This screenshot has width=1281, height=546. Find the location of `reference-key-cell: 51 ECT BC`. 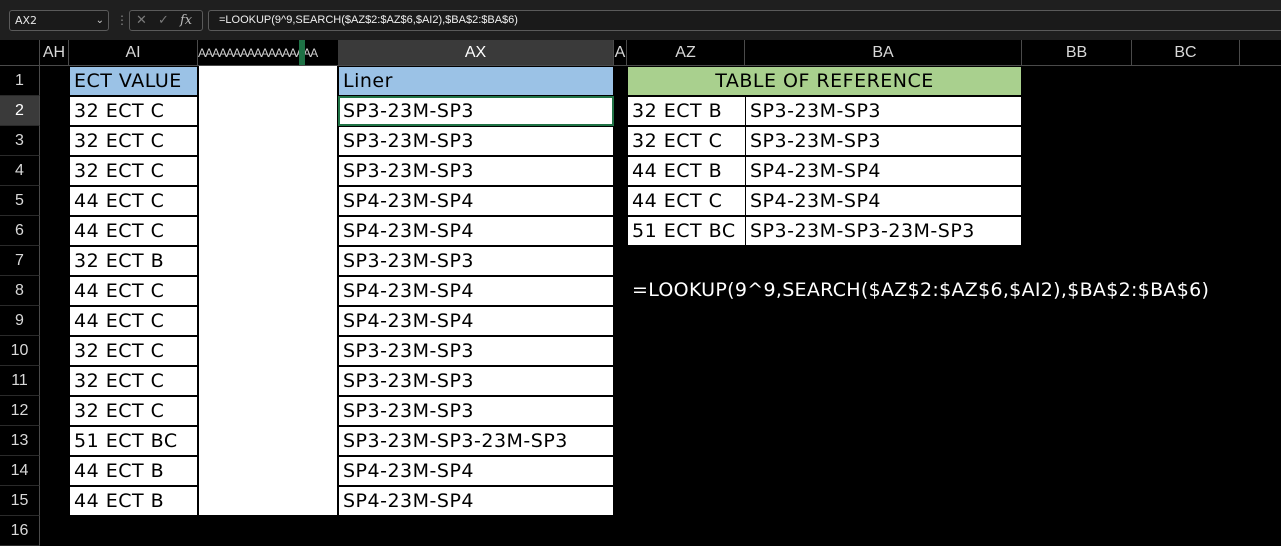

reference-key-cell: 51 ECT BC is located at coordinates (686, 231).